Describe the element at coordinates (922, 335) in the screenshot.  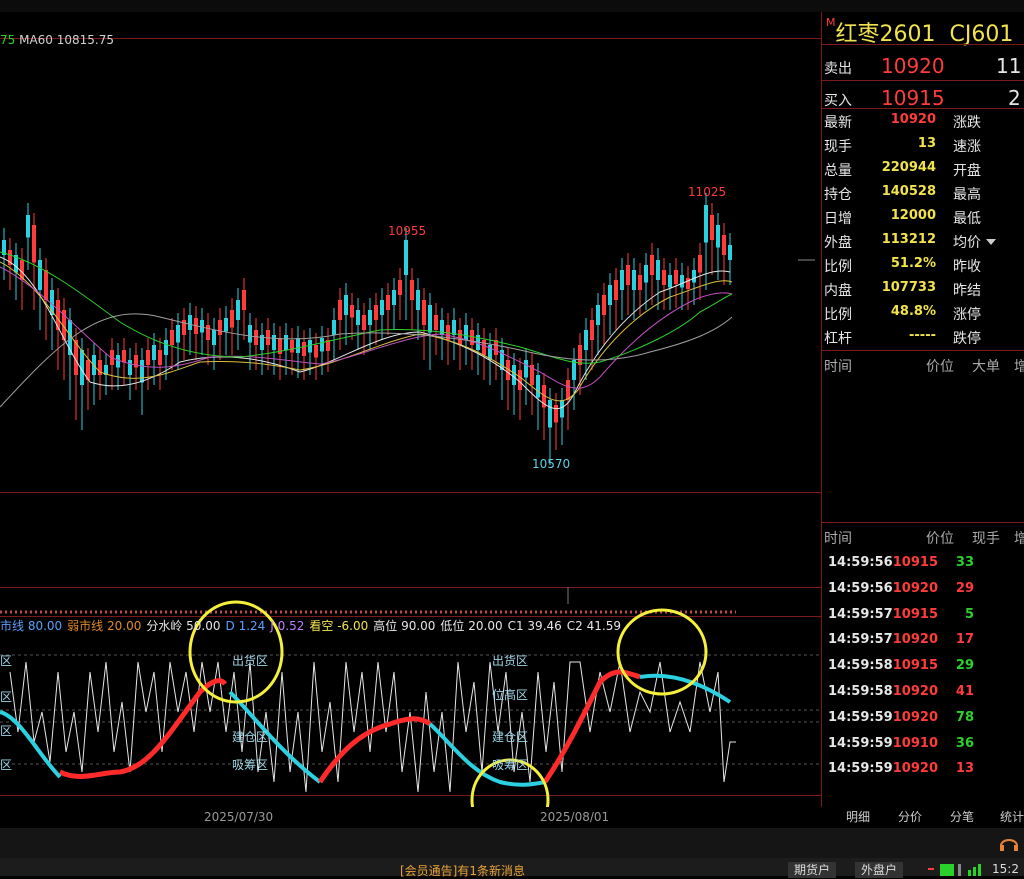
I see `quote-value: -----` at that location.